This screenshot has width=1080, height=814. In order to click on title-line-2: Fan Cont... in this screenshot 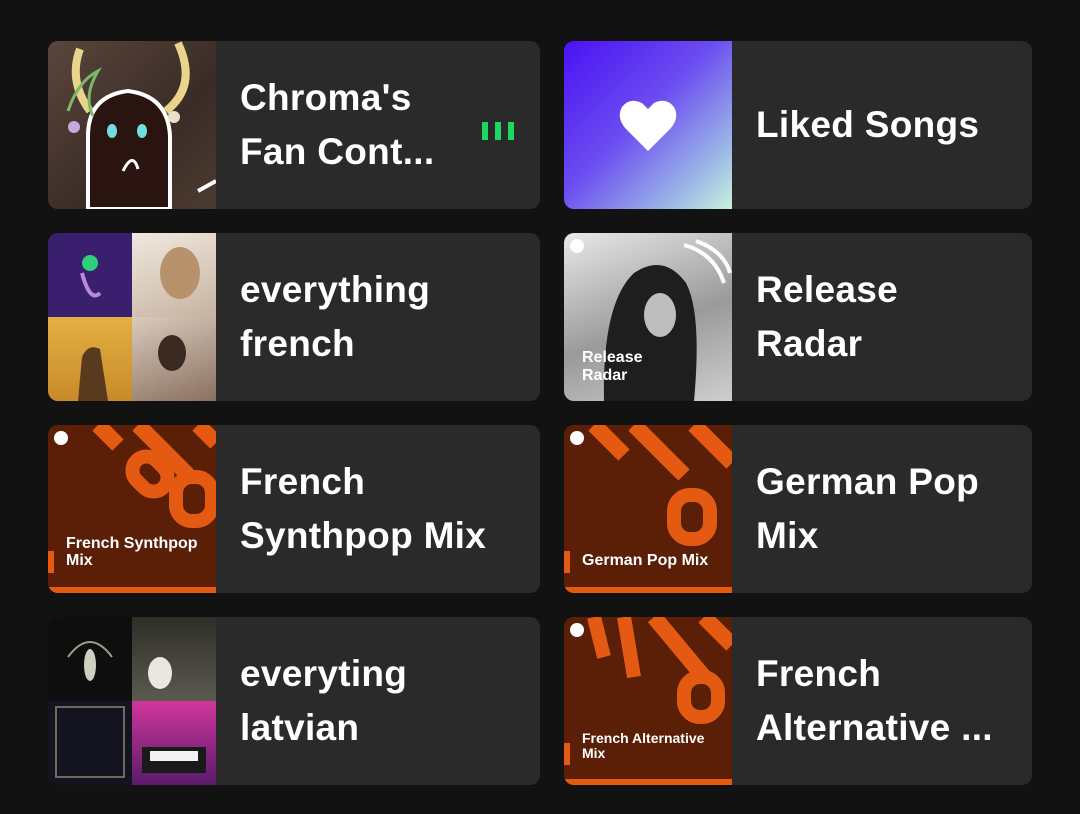, I will do `click(337, 151)`.